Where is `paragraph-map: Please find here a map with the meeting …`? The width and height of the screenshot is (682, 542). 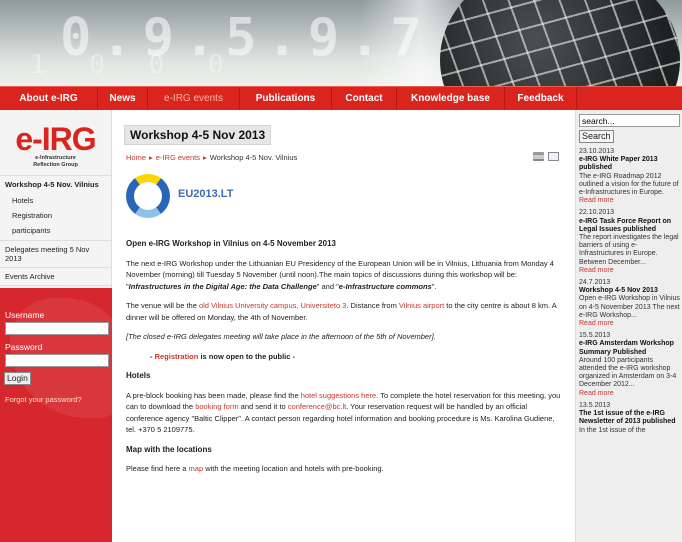
paragraph-map: Please find here a map with the meeting … is located at coordinates (346, 469).